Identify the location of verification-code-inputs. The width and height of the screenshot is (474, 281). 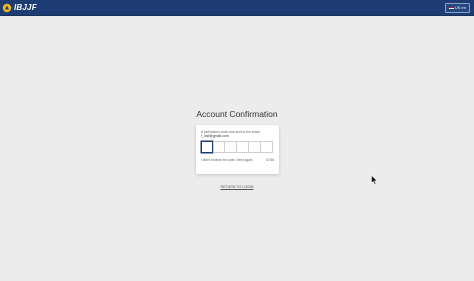
(237, 147).